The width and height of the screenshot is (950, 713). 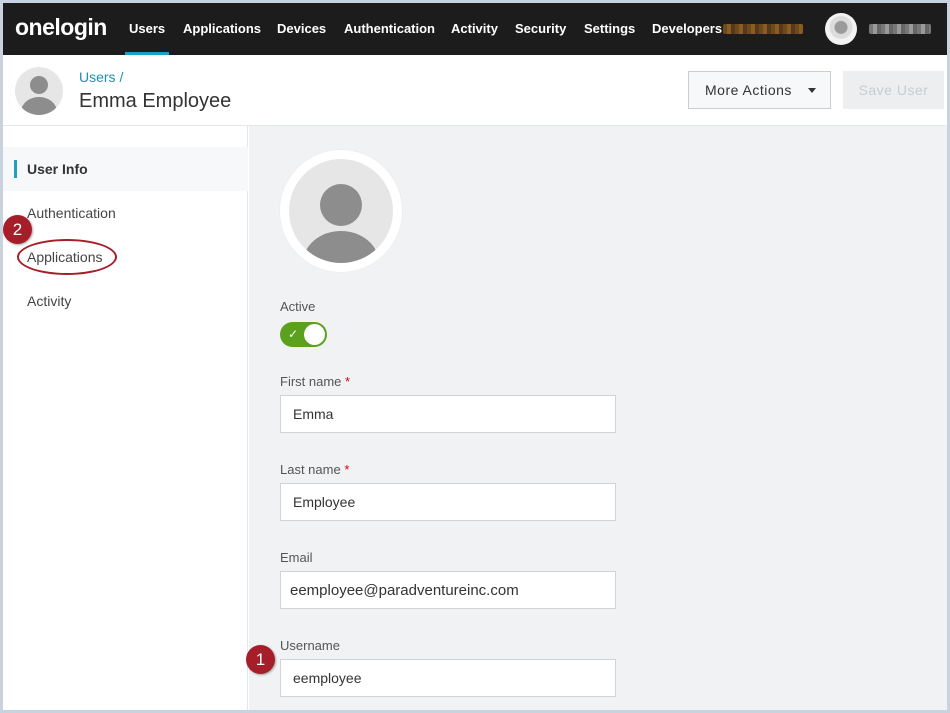 What do you see at coordinates (893, 90) in the screenshot?
I see `save-user-button: Save User` at bounding box center [893, 90].